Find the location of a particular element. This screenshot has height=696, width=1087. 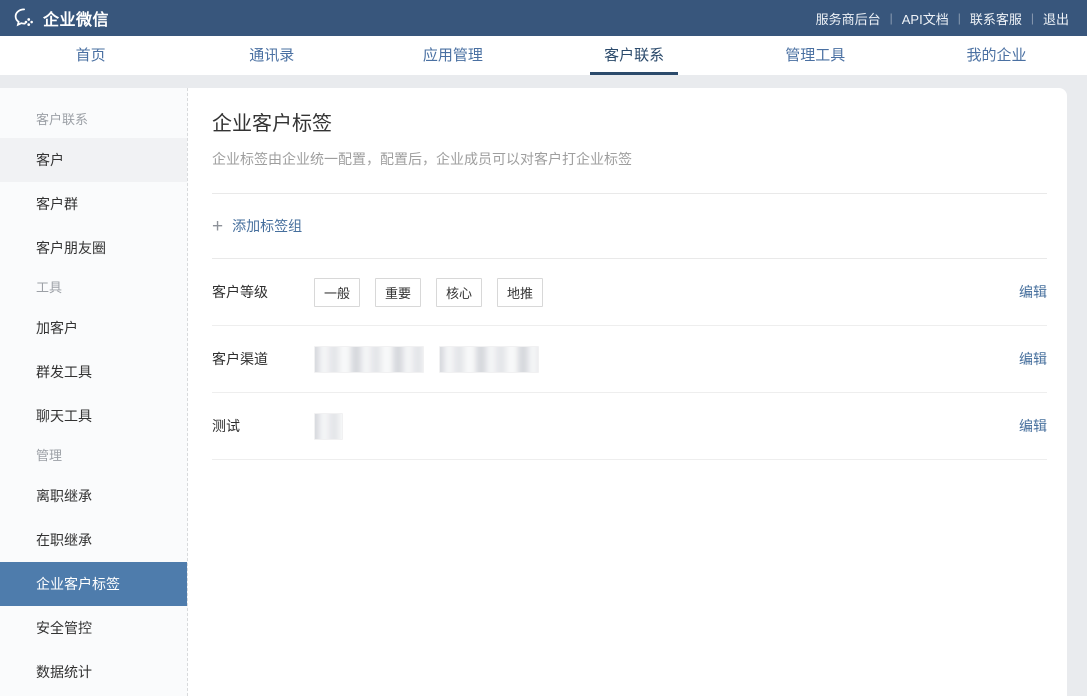

brand-name: 企业微信 is located at coordinates (76, 20).